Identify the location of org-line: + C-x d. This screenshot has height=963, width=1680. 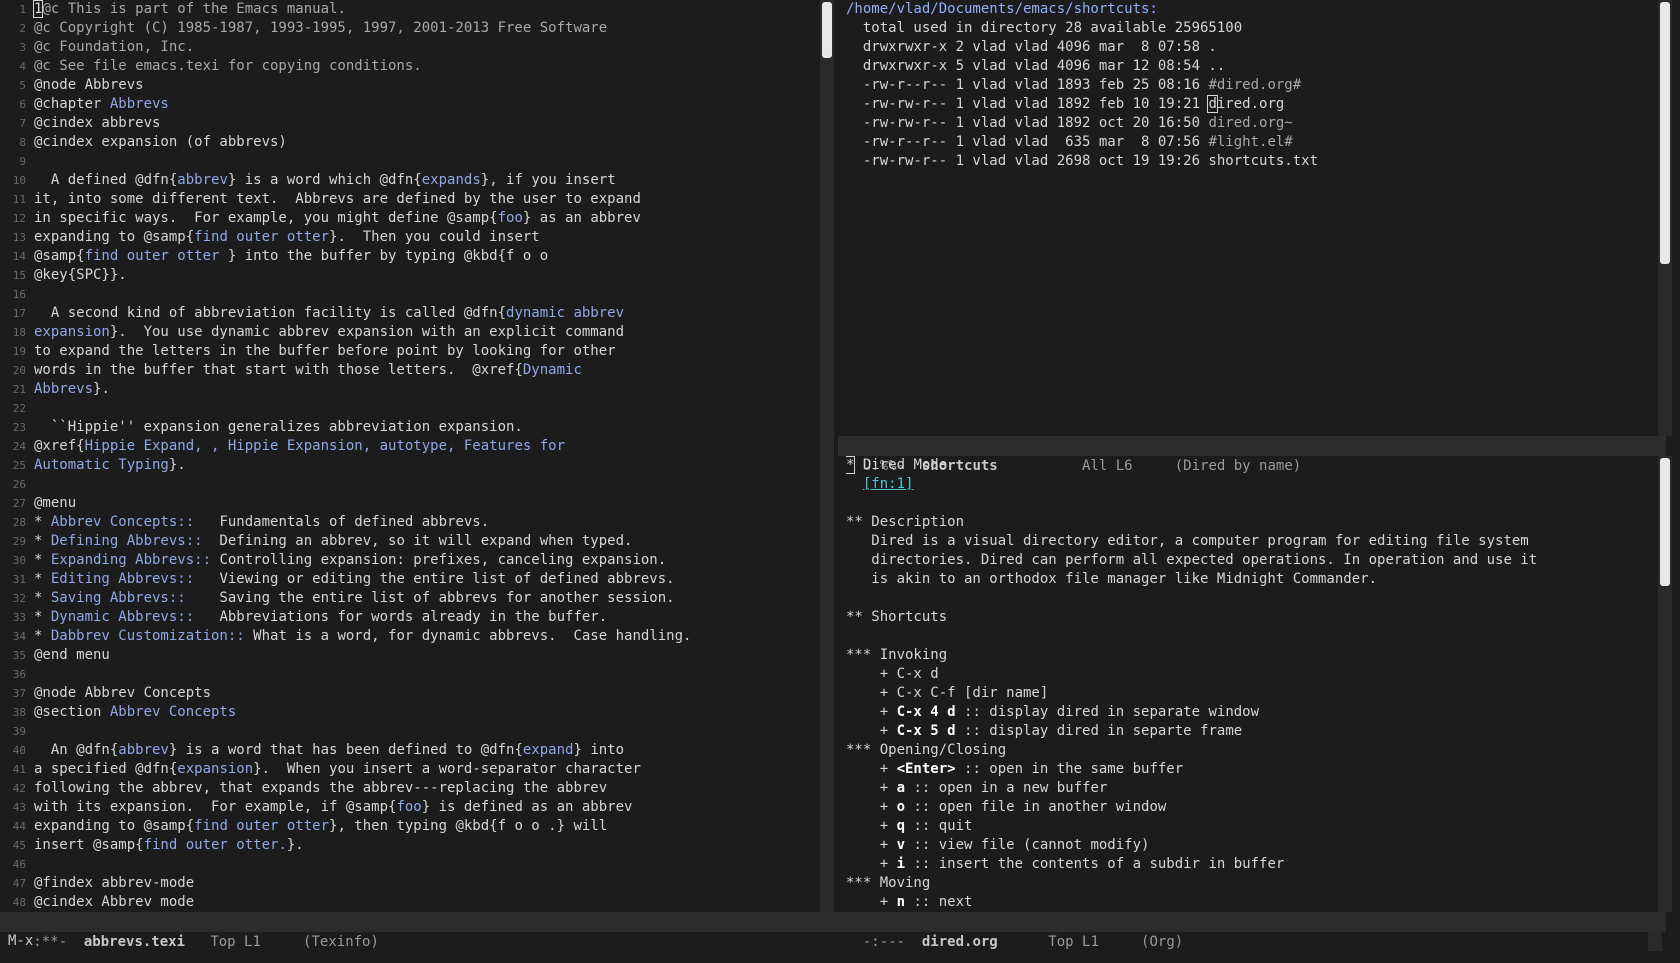
(1246, 674).